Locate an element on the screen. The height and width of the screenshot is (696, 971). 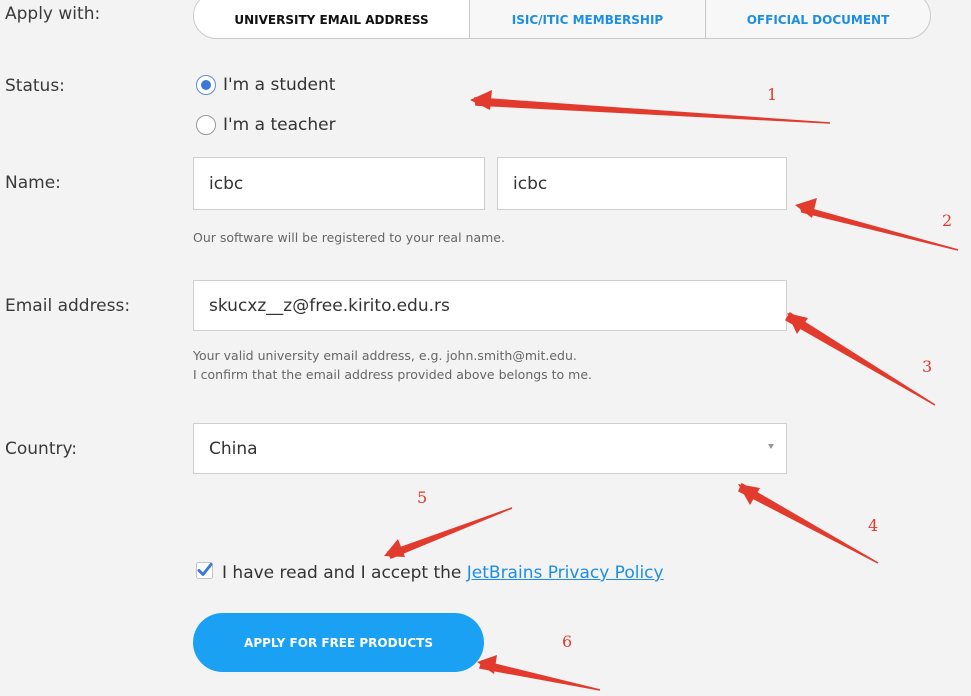
annotation-number-6: 6 is located at coordinates (567, 641).